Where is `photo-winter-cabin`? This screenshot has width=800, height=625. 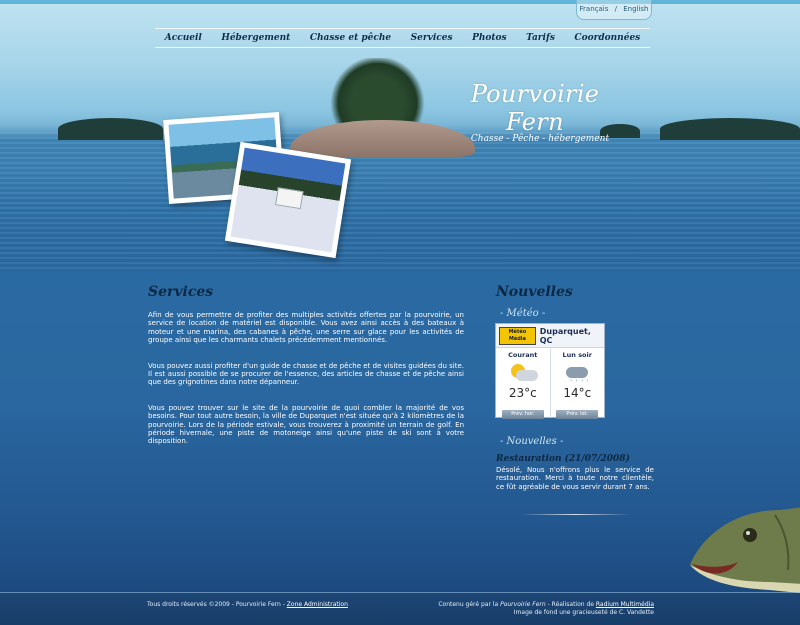 photo-winter-cabin is located at coordinates (288, 200).